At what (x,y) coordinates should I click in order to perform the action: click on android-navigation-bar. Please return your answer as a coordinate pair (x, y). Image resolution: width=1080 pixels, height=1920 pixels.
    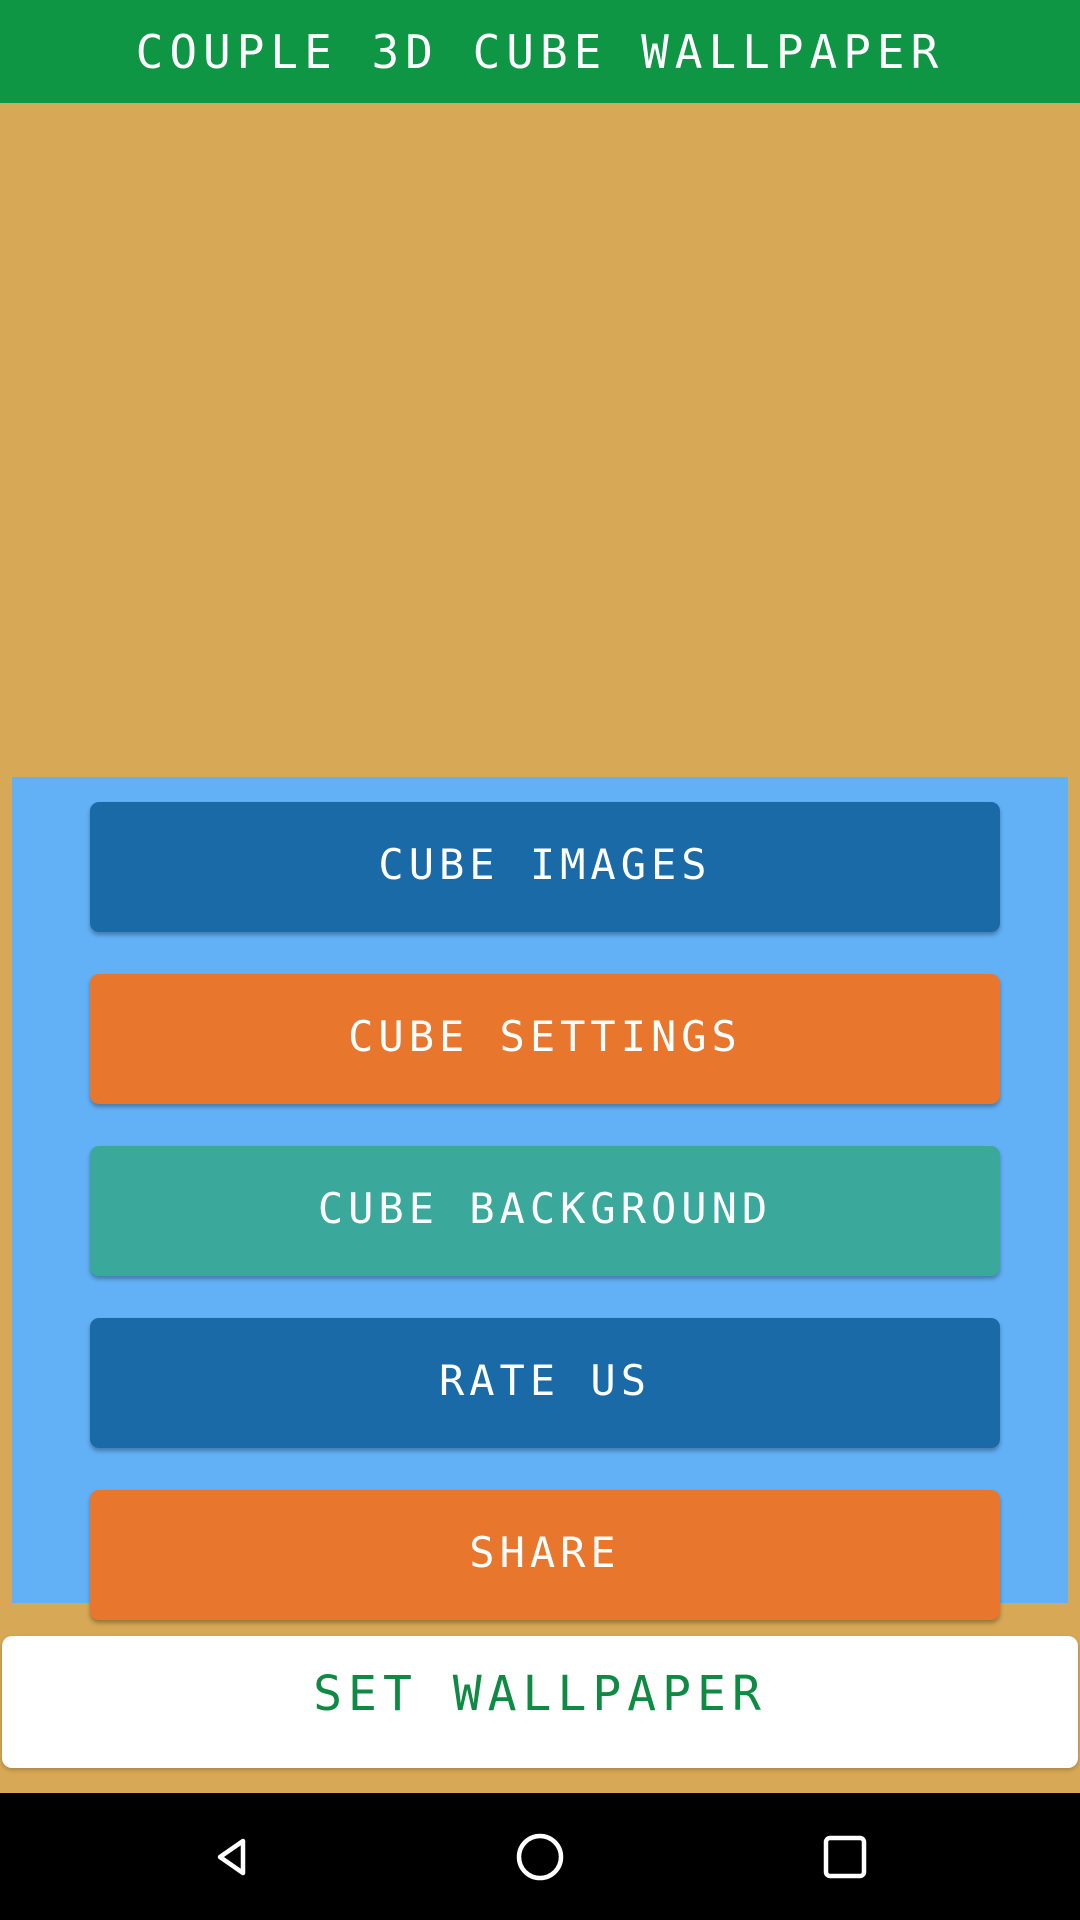
    Looking at the image, I should click on (540, 1856).